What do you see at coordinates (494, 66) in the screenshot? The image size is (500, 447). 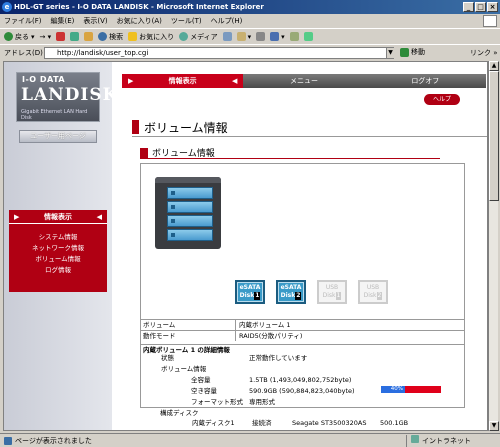 I see `scroll-up-arrow-icon: ▲` at bounding box center [494, 66].